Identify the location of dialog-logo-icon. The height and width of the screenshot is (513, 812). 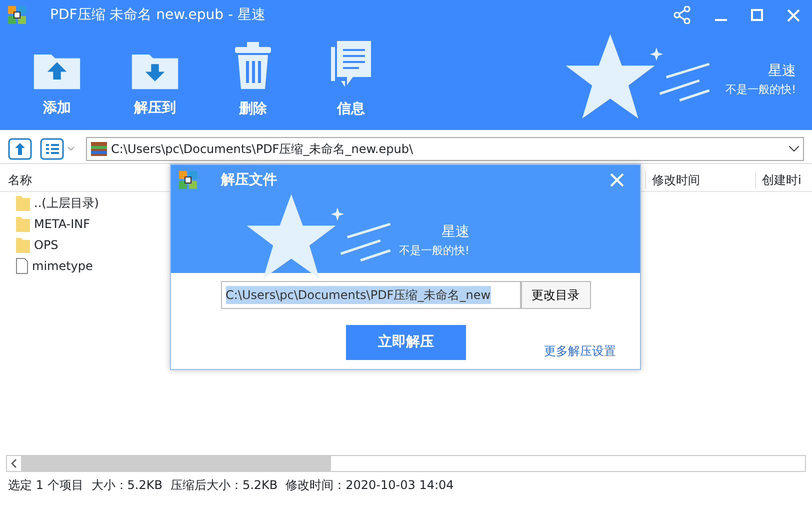
(188, 180).